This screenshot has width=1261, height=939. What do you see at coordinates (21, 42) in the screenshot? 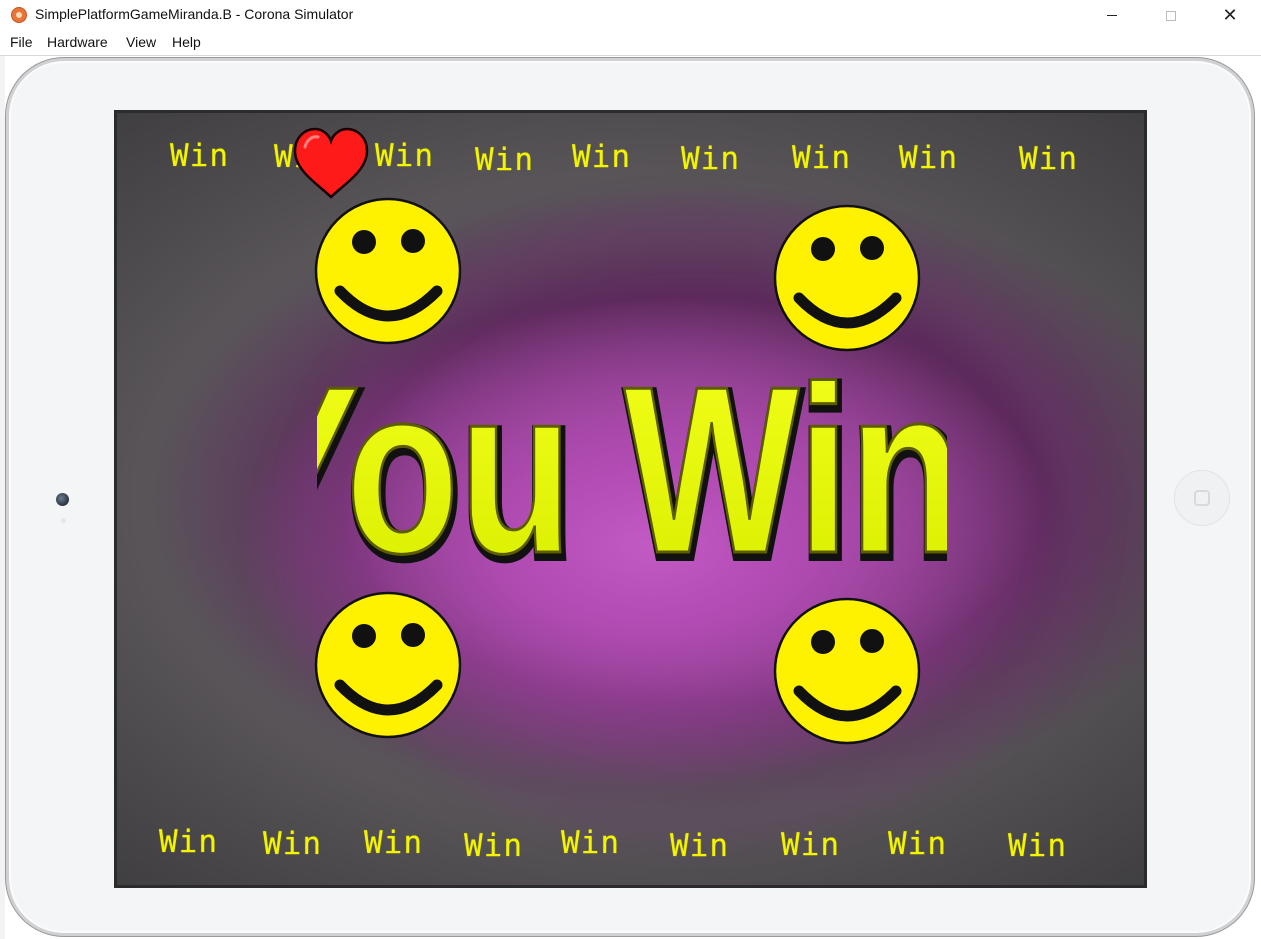
I see `menu-file: File` at bounding box center [21, 42].